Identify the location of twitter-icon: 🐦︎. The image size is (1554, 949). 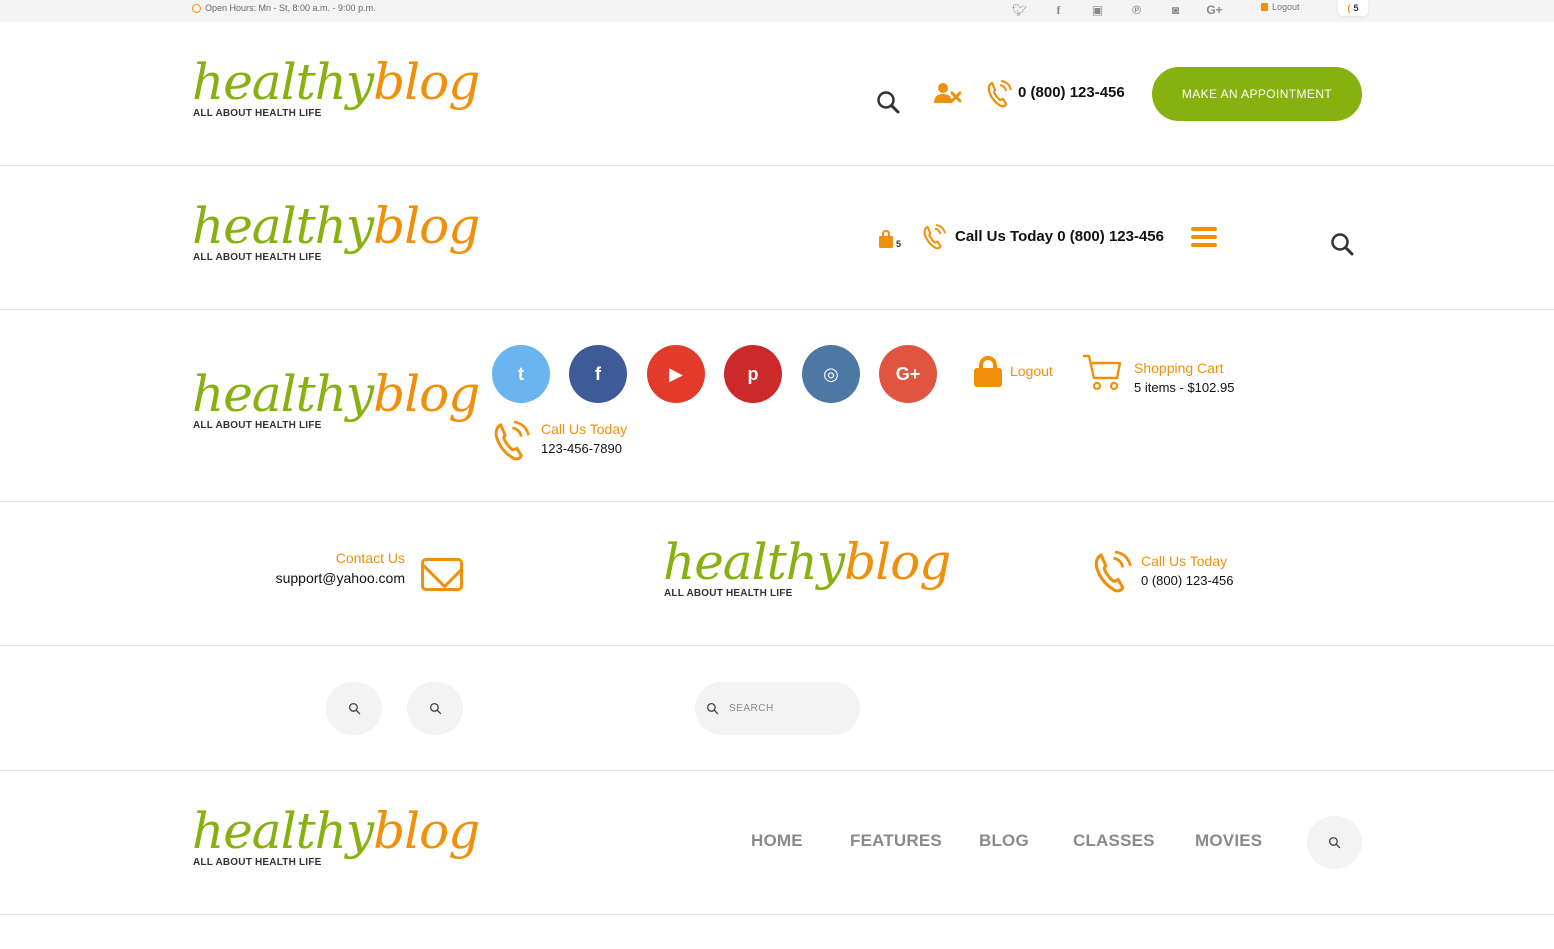
(1019, 10).